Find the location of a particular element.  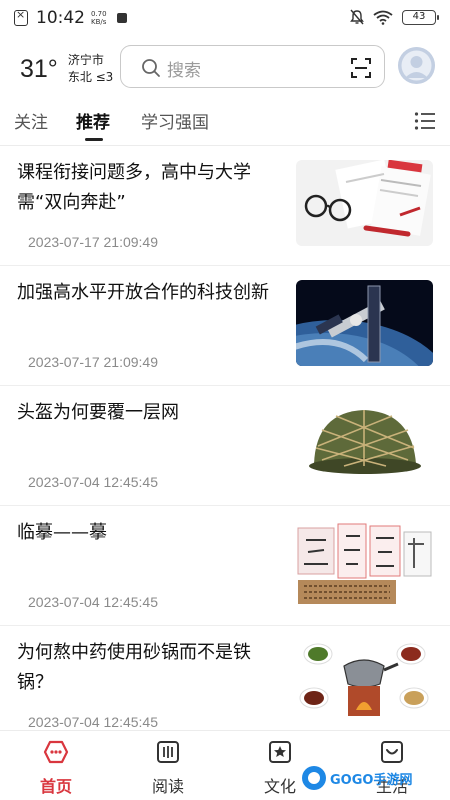

tab-recommend: 推荐 is located at coordinates (93, 120).